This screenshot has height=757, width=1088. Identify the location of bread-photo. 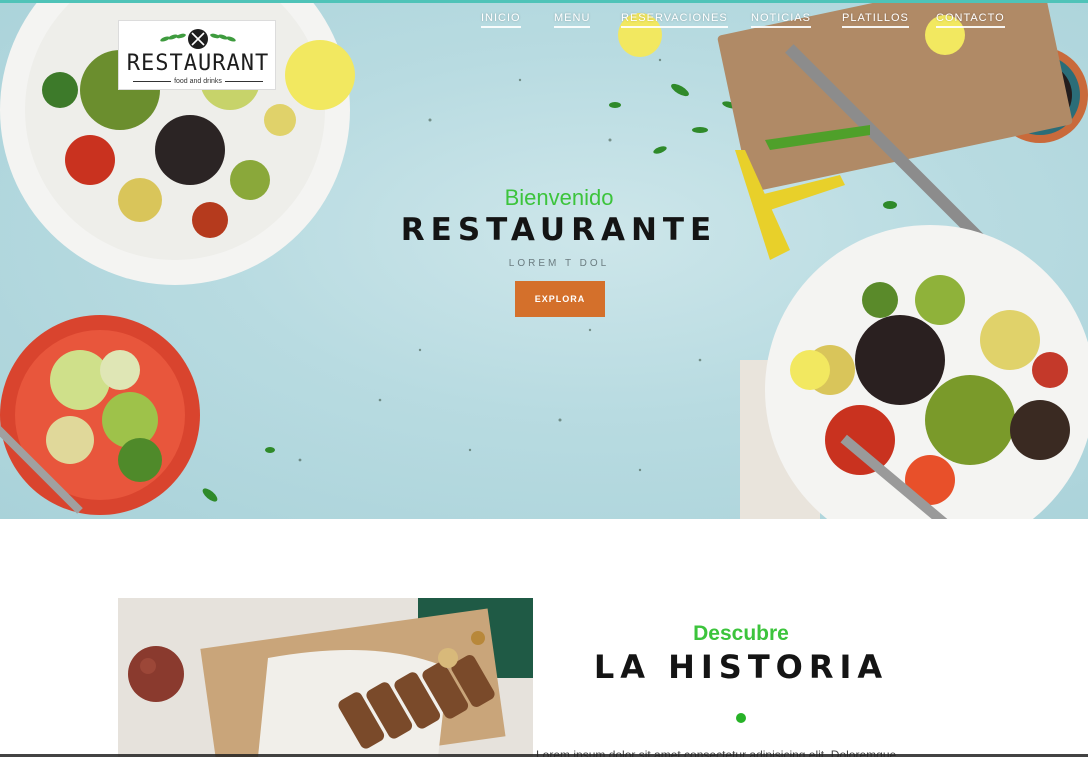
(325, 677).